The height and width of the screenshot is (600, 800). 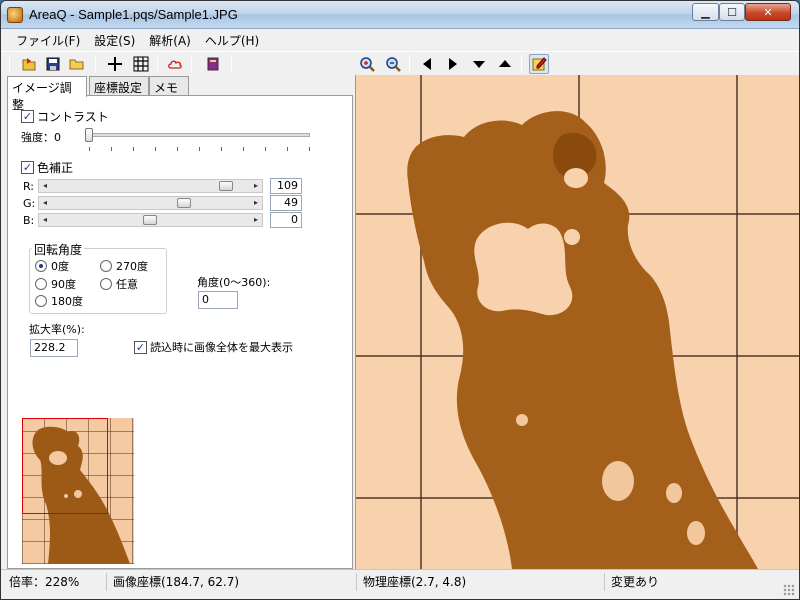 What do you see at coordinates (481, 582) in the screenshot?
I see `status-physical-coords: 物理座標(2.7, 4.8)` at bounding box center [481, 582].